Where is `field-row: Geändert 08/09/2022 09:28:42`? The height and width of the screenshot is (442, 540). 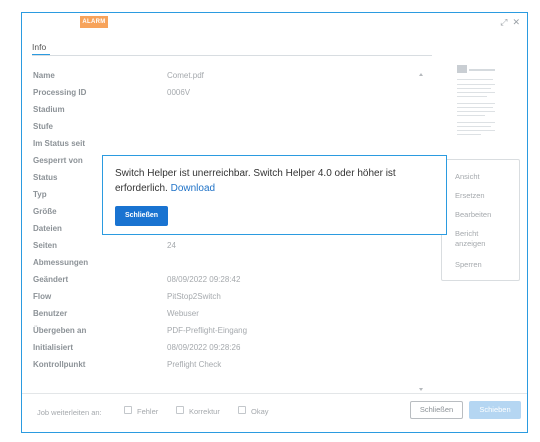
field-row: Geändert 08/09/2022 09:28:42 is located at coordinates (225, 283).